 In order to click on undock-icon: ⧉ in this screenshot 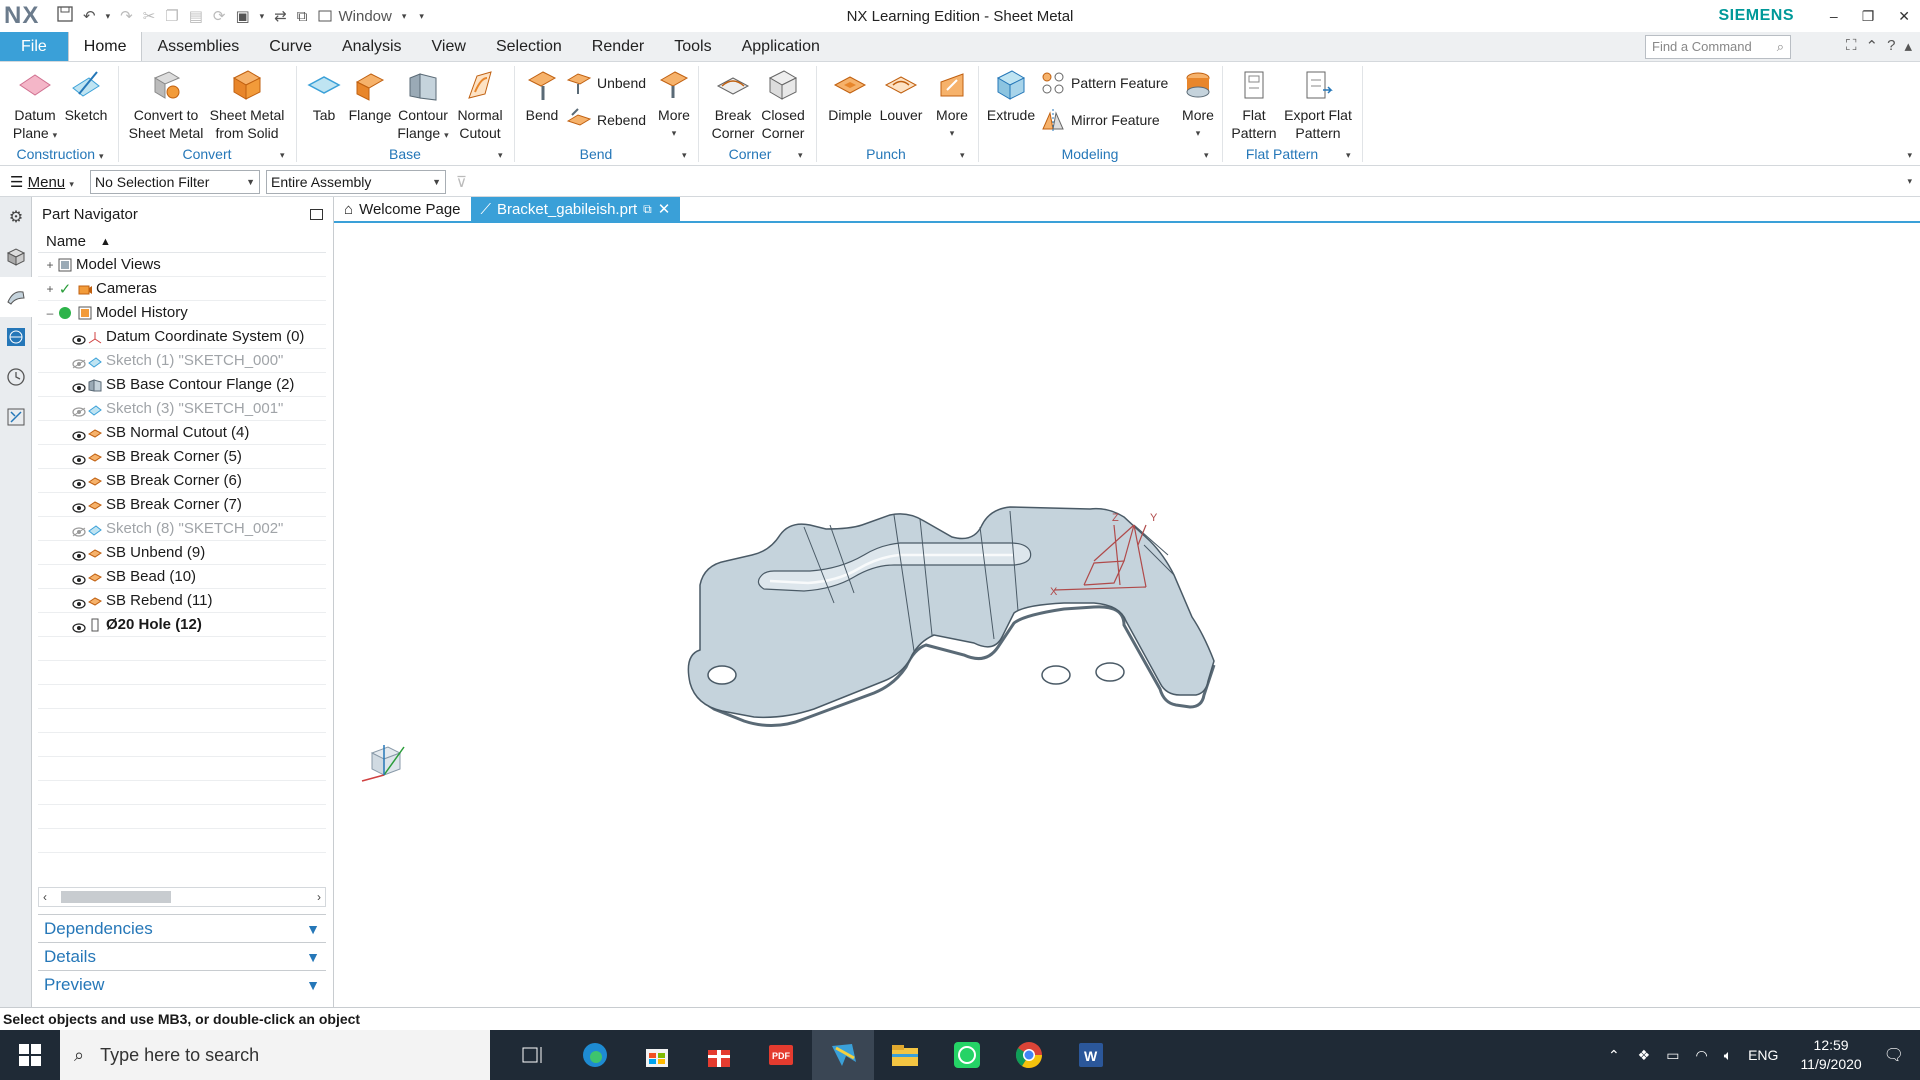, I will do `click(647, 209)`.